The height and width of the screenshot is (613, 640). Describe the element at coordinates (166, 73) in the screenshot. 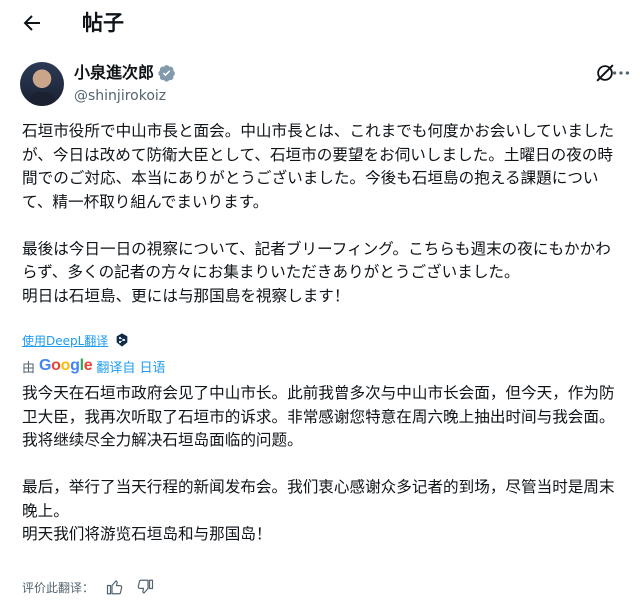

I see `verified-badge-icon` at that location.